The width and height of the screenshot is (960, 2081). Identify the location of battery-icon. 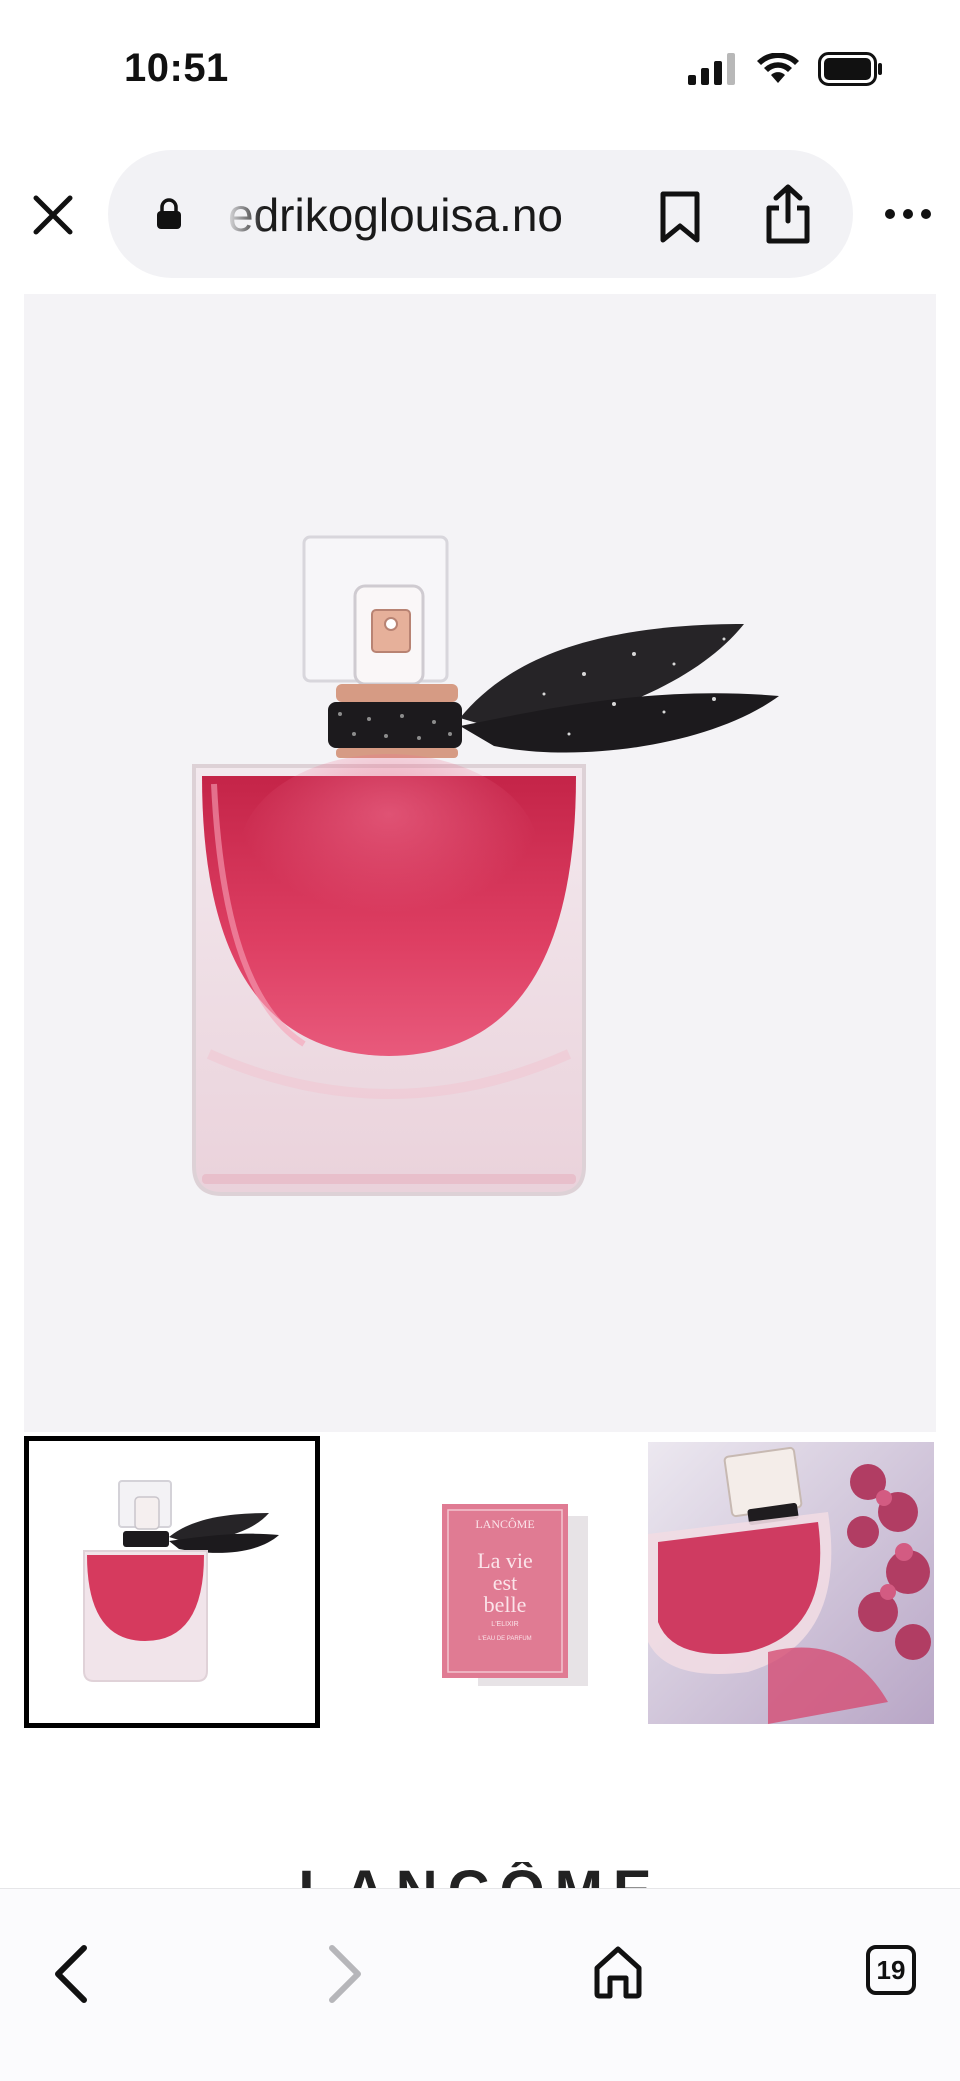
(851, 71).